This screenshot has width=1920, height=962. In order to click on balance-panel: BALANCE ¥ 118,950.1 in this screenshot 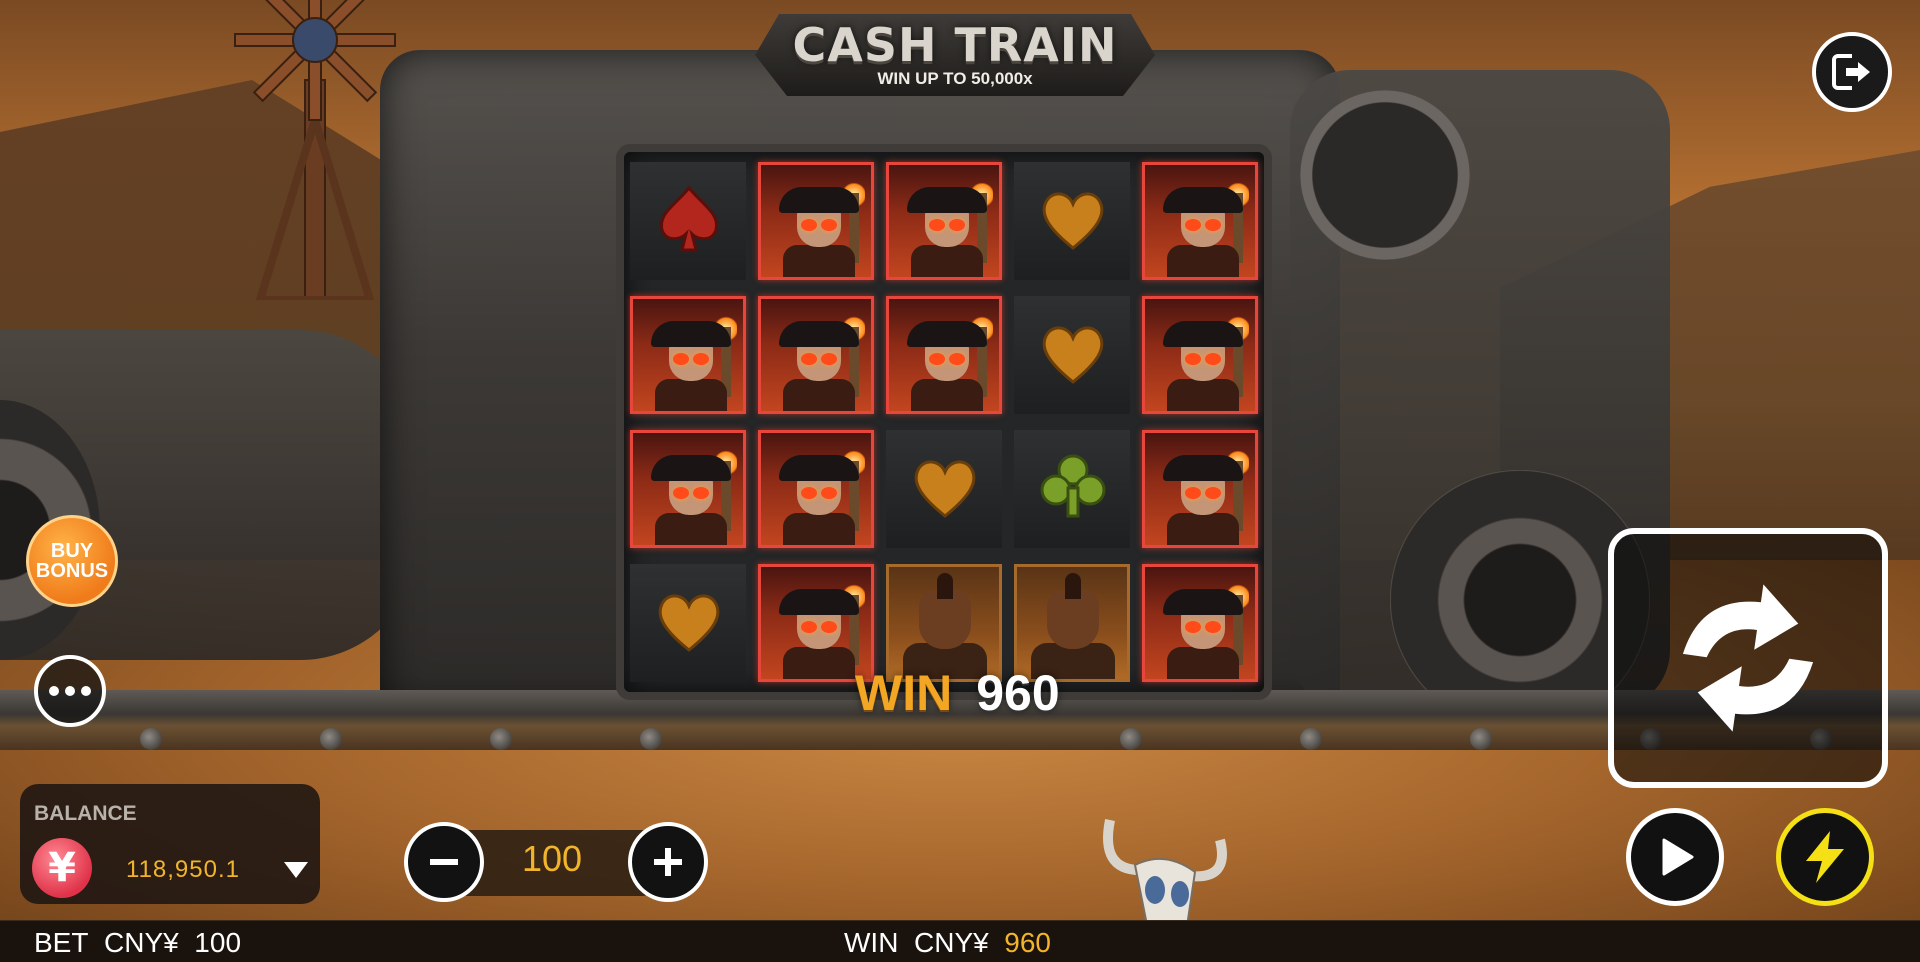, I will do `click(170, 844)`.